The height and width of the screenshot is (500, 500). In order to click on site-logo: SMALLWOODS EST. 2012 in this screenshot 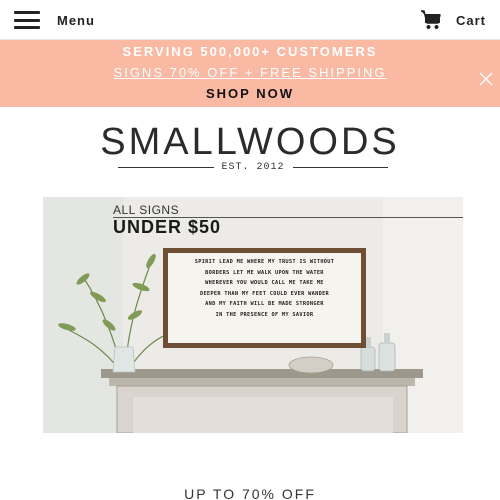, I will do `click(250, 147)`.